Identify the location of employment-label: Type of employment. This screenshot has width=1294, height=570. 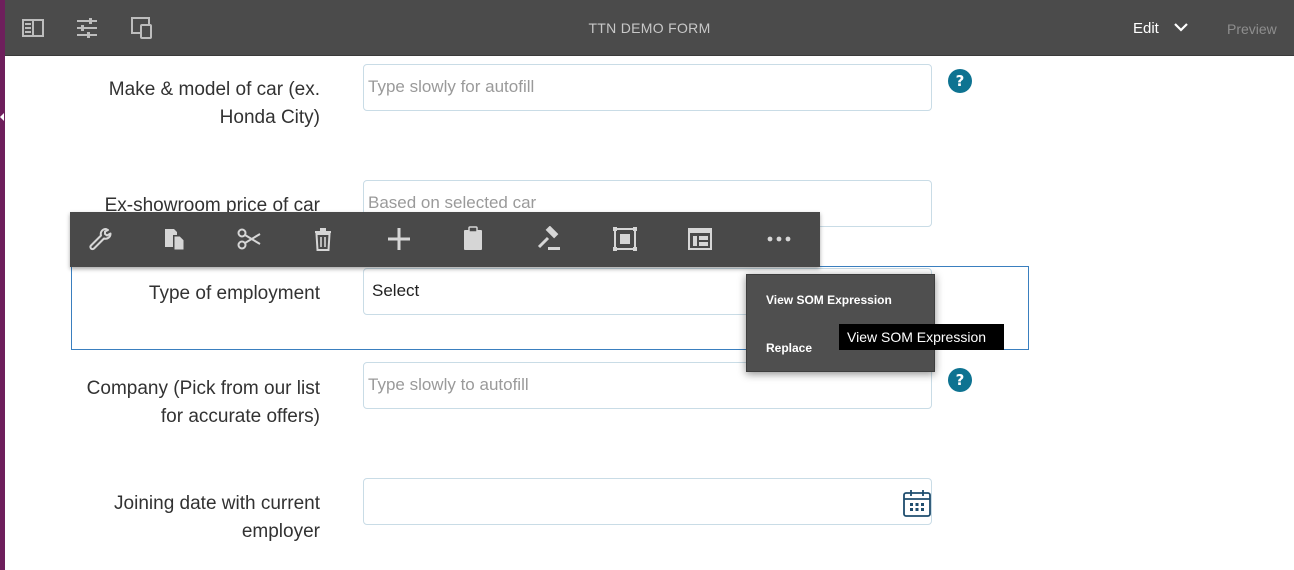
(234, 293).